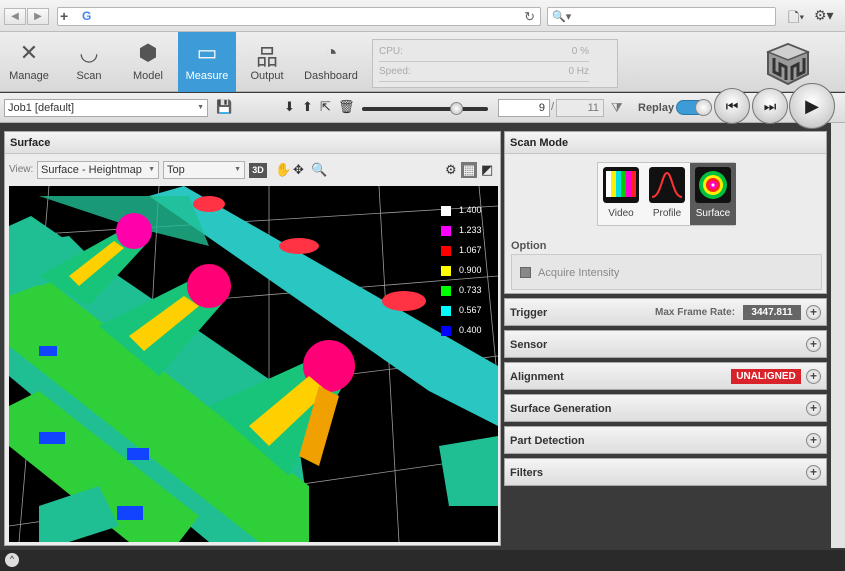  What do you see at coordinates (470, 290) in the screenshot?
I see `legend-value: 0.733` at bounding box center [470, 290].